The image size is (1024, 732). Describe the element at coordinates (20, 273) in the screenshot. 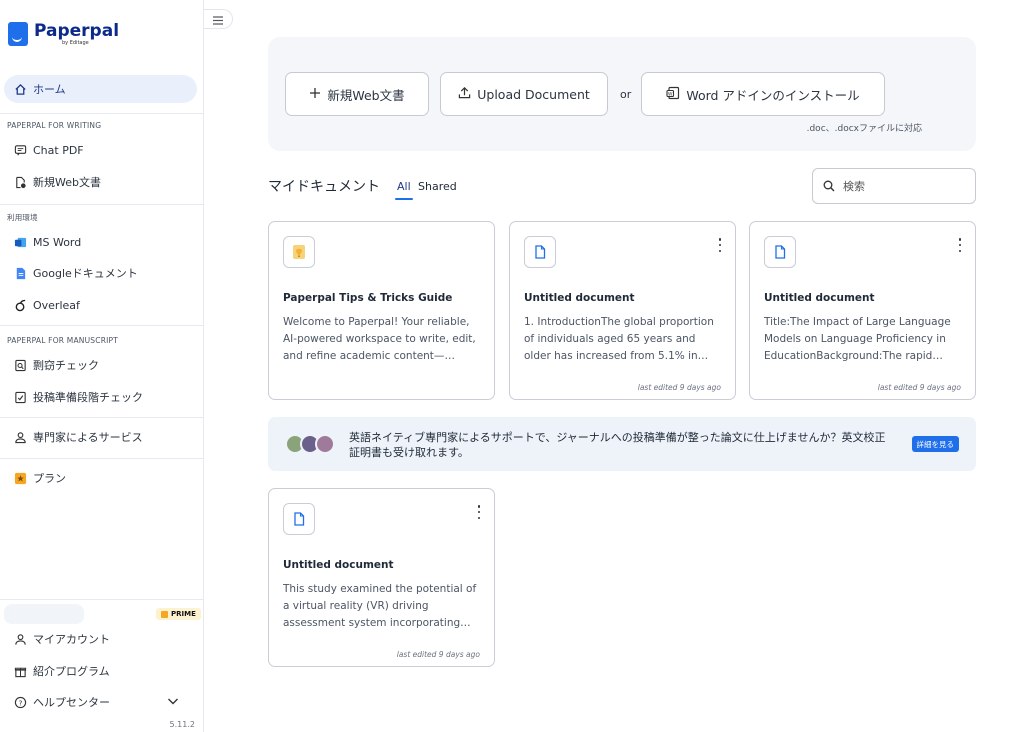

I see `google-docs-icon` at that location.